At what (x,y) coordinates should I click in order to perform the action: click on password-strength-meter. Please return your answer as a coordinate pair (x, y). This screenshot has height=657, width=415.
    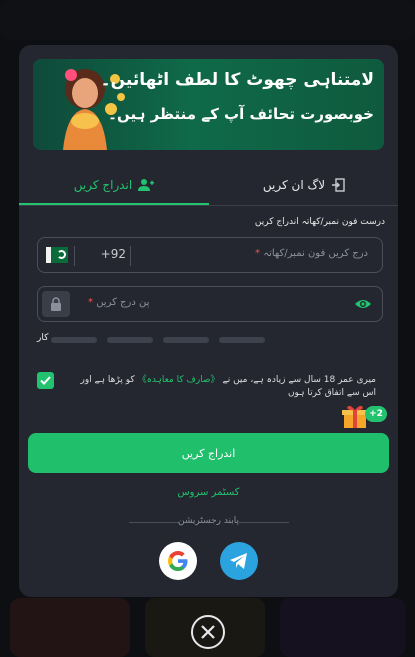
    Looking at the image, I should click on (159, 340).